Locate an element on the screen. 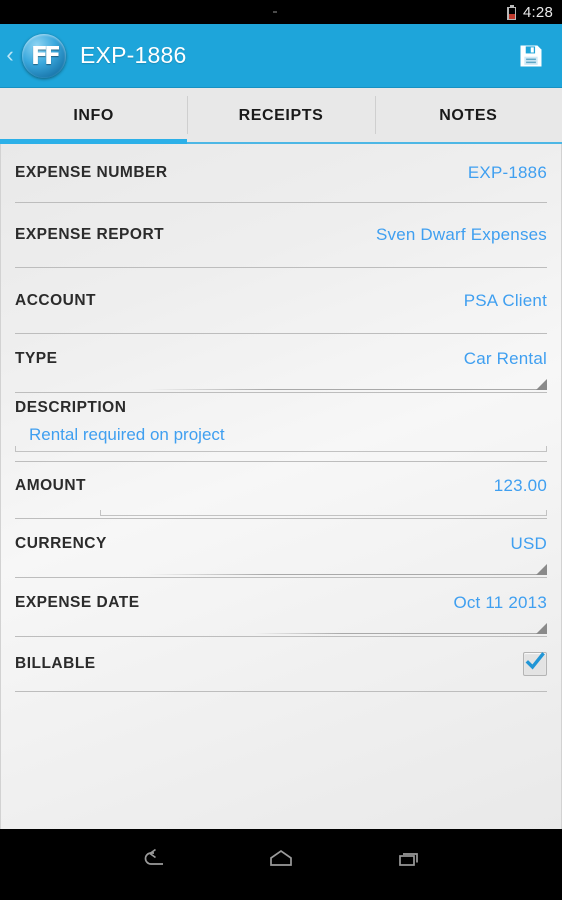 Image resolution: width=562 pixels, height=900 pixels. tab-notes: NOTES is located at coordinates (468, 116).